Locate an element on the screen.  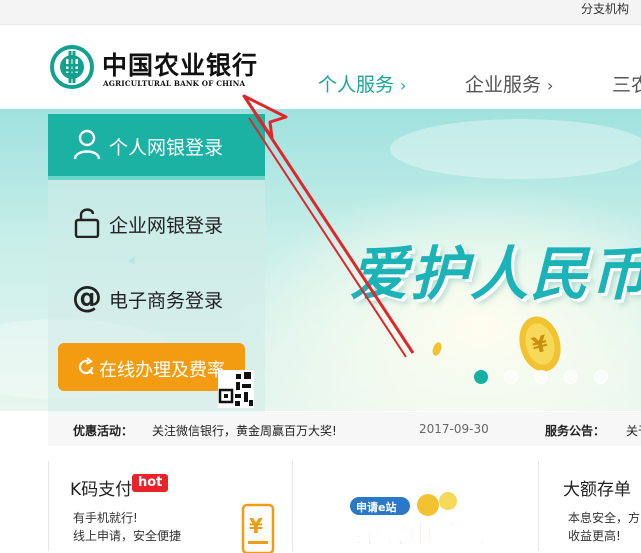
nav-personal-services: 个人服务 › is located at coordinates (362, 83).